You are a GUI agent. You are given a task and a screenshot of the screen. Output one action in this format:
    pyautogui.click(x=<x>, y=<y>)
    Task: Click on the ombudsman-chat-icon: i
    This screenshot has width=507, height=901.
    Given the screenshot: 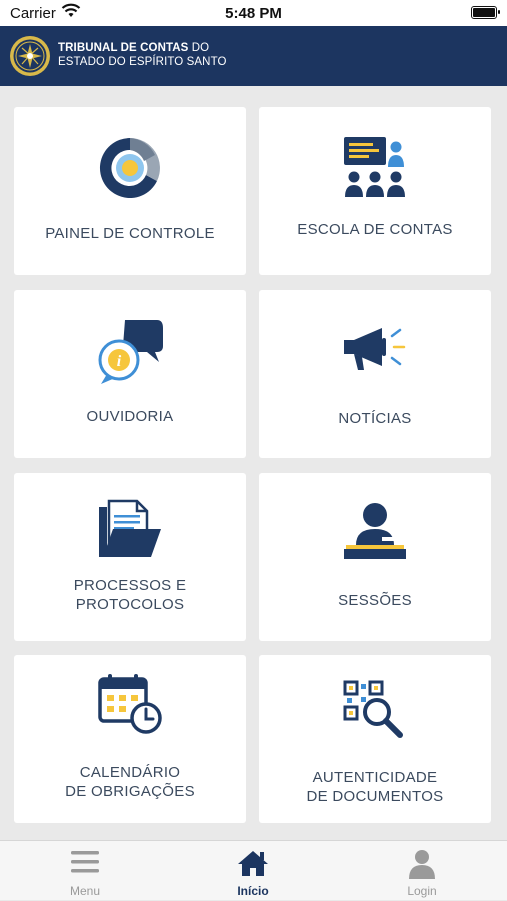 What is the action you would take?
    pyautogui.click(x=130, y=351)
    